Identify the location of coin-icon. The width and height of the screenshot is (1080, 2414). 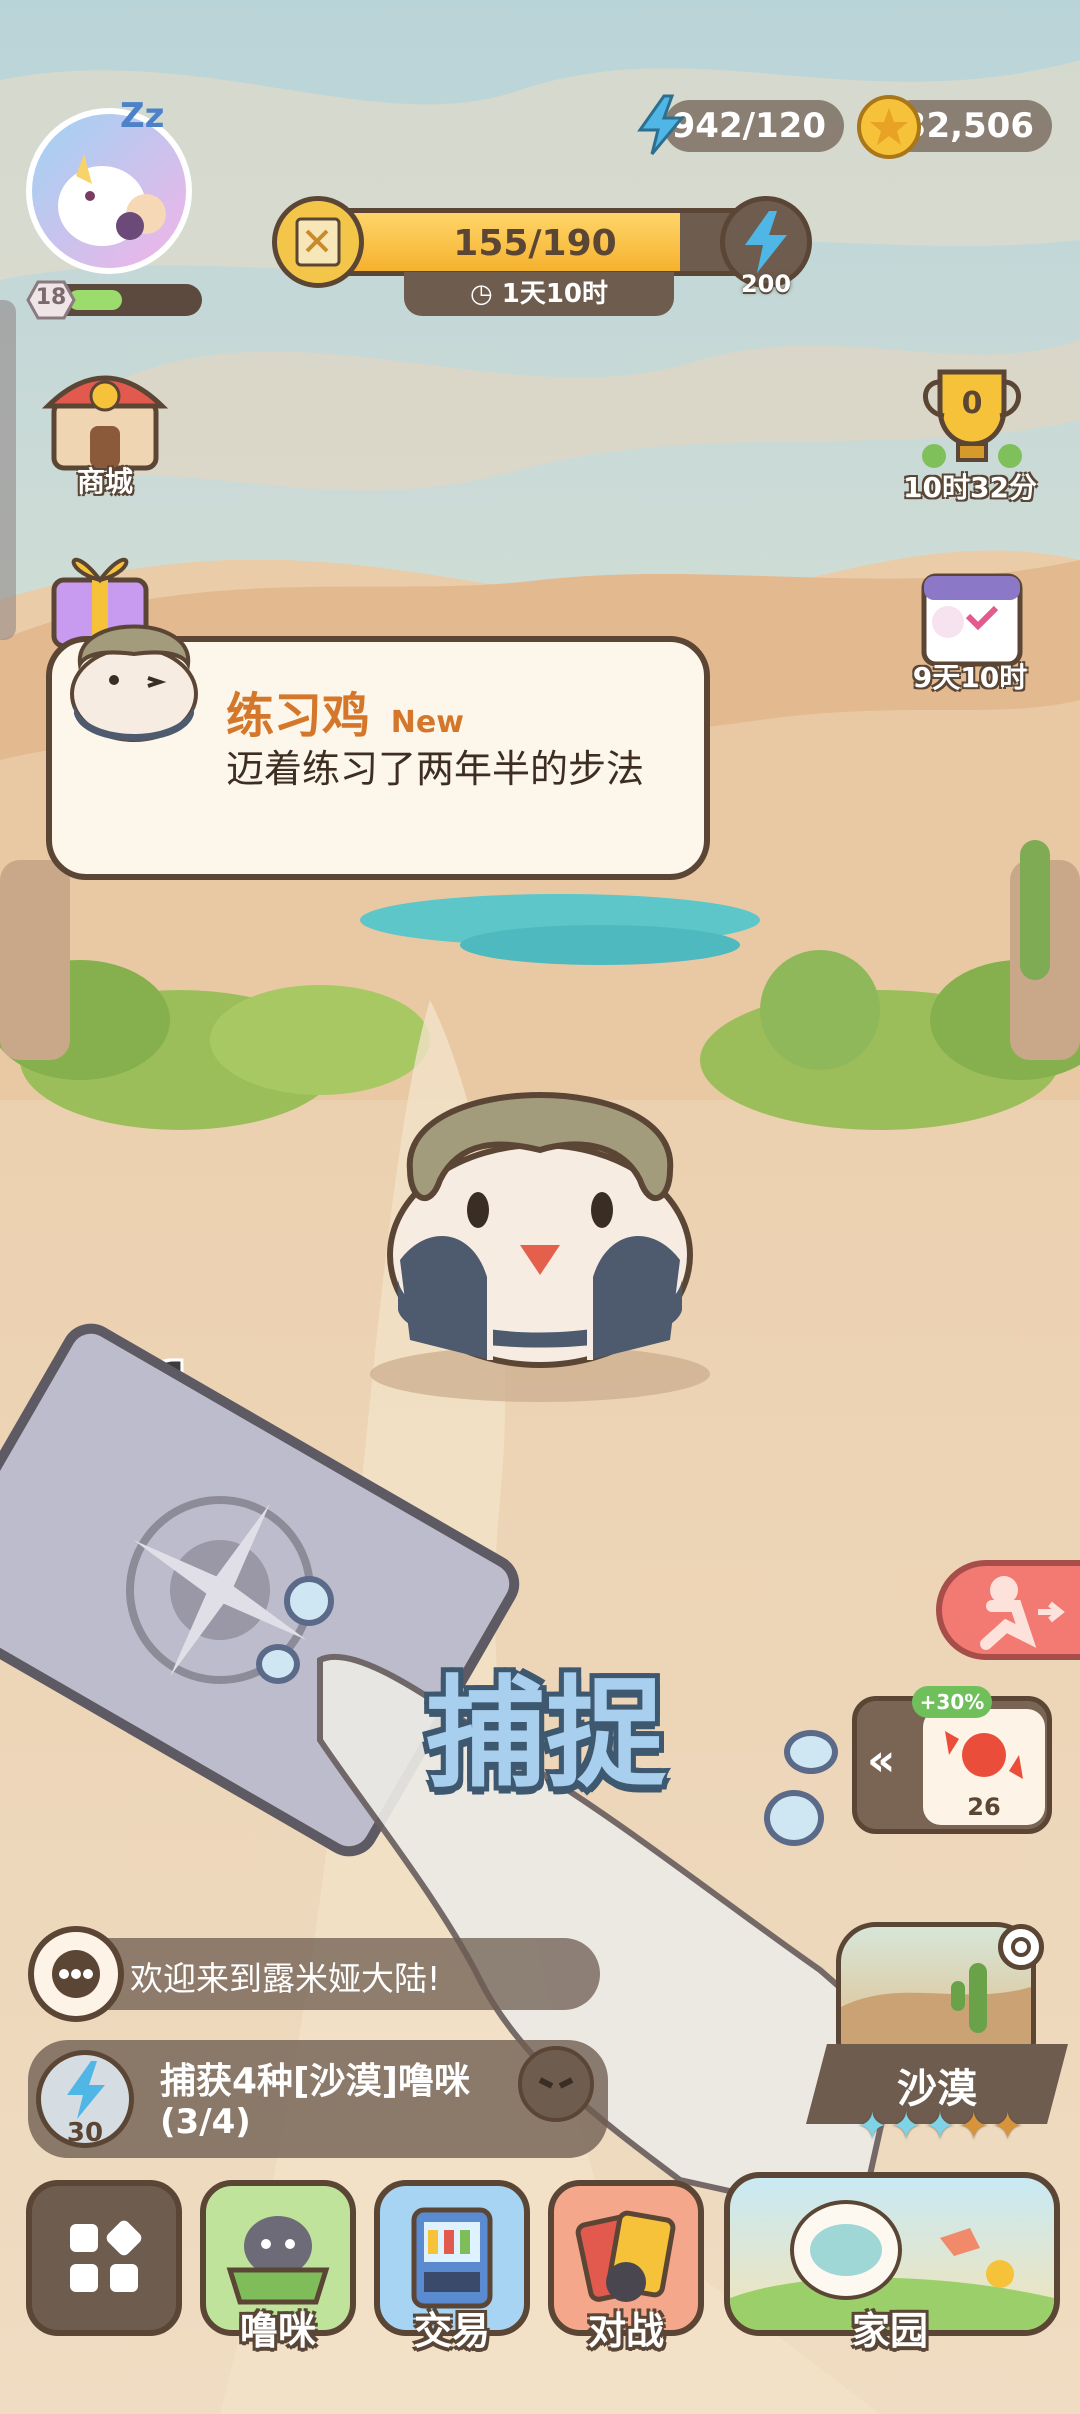
(889, 127).